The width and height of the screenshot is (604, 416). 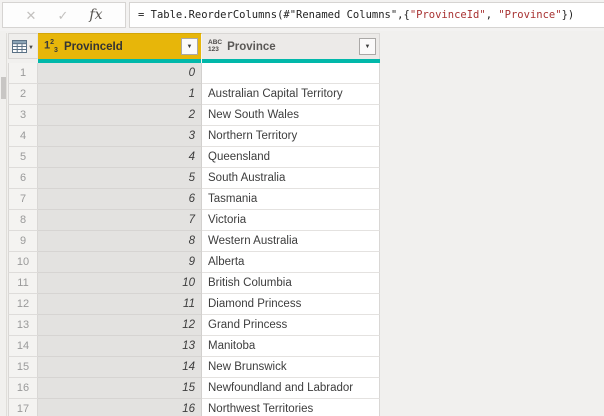 I want to click on province-cell: South Australia, so click(x=291, y=178).